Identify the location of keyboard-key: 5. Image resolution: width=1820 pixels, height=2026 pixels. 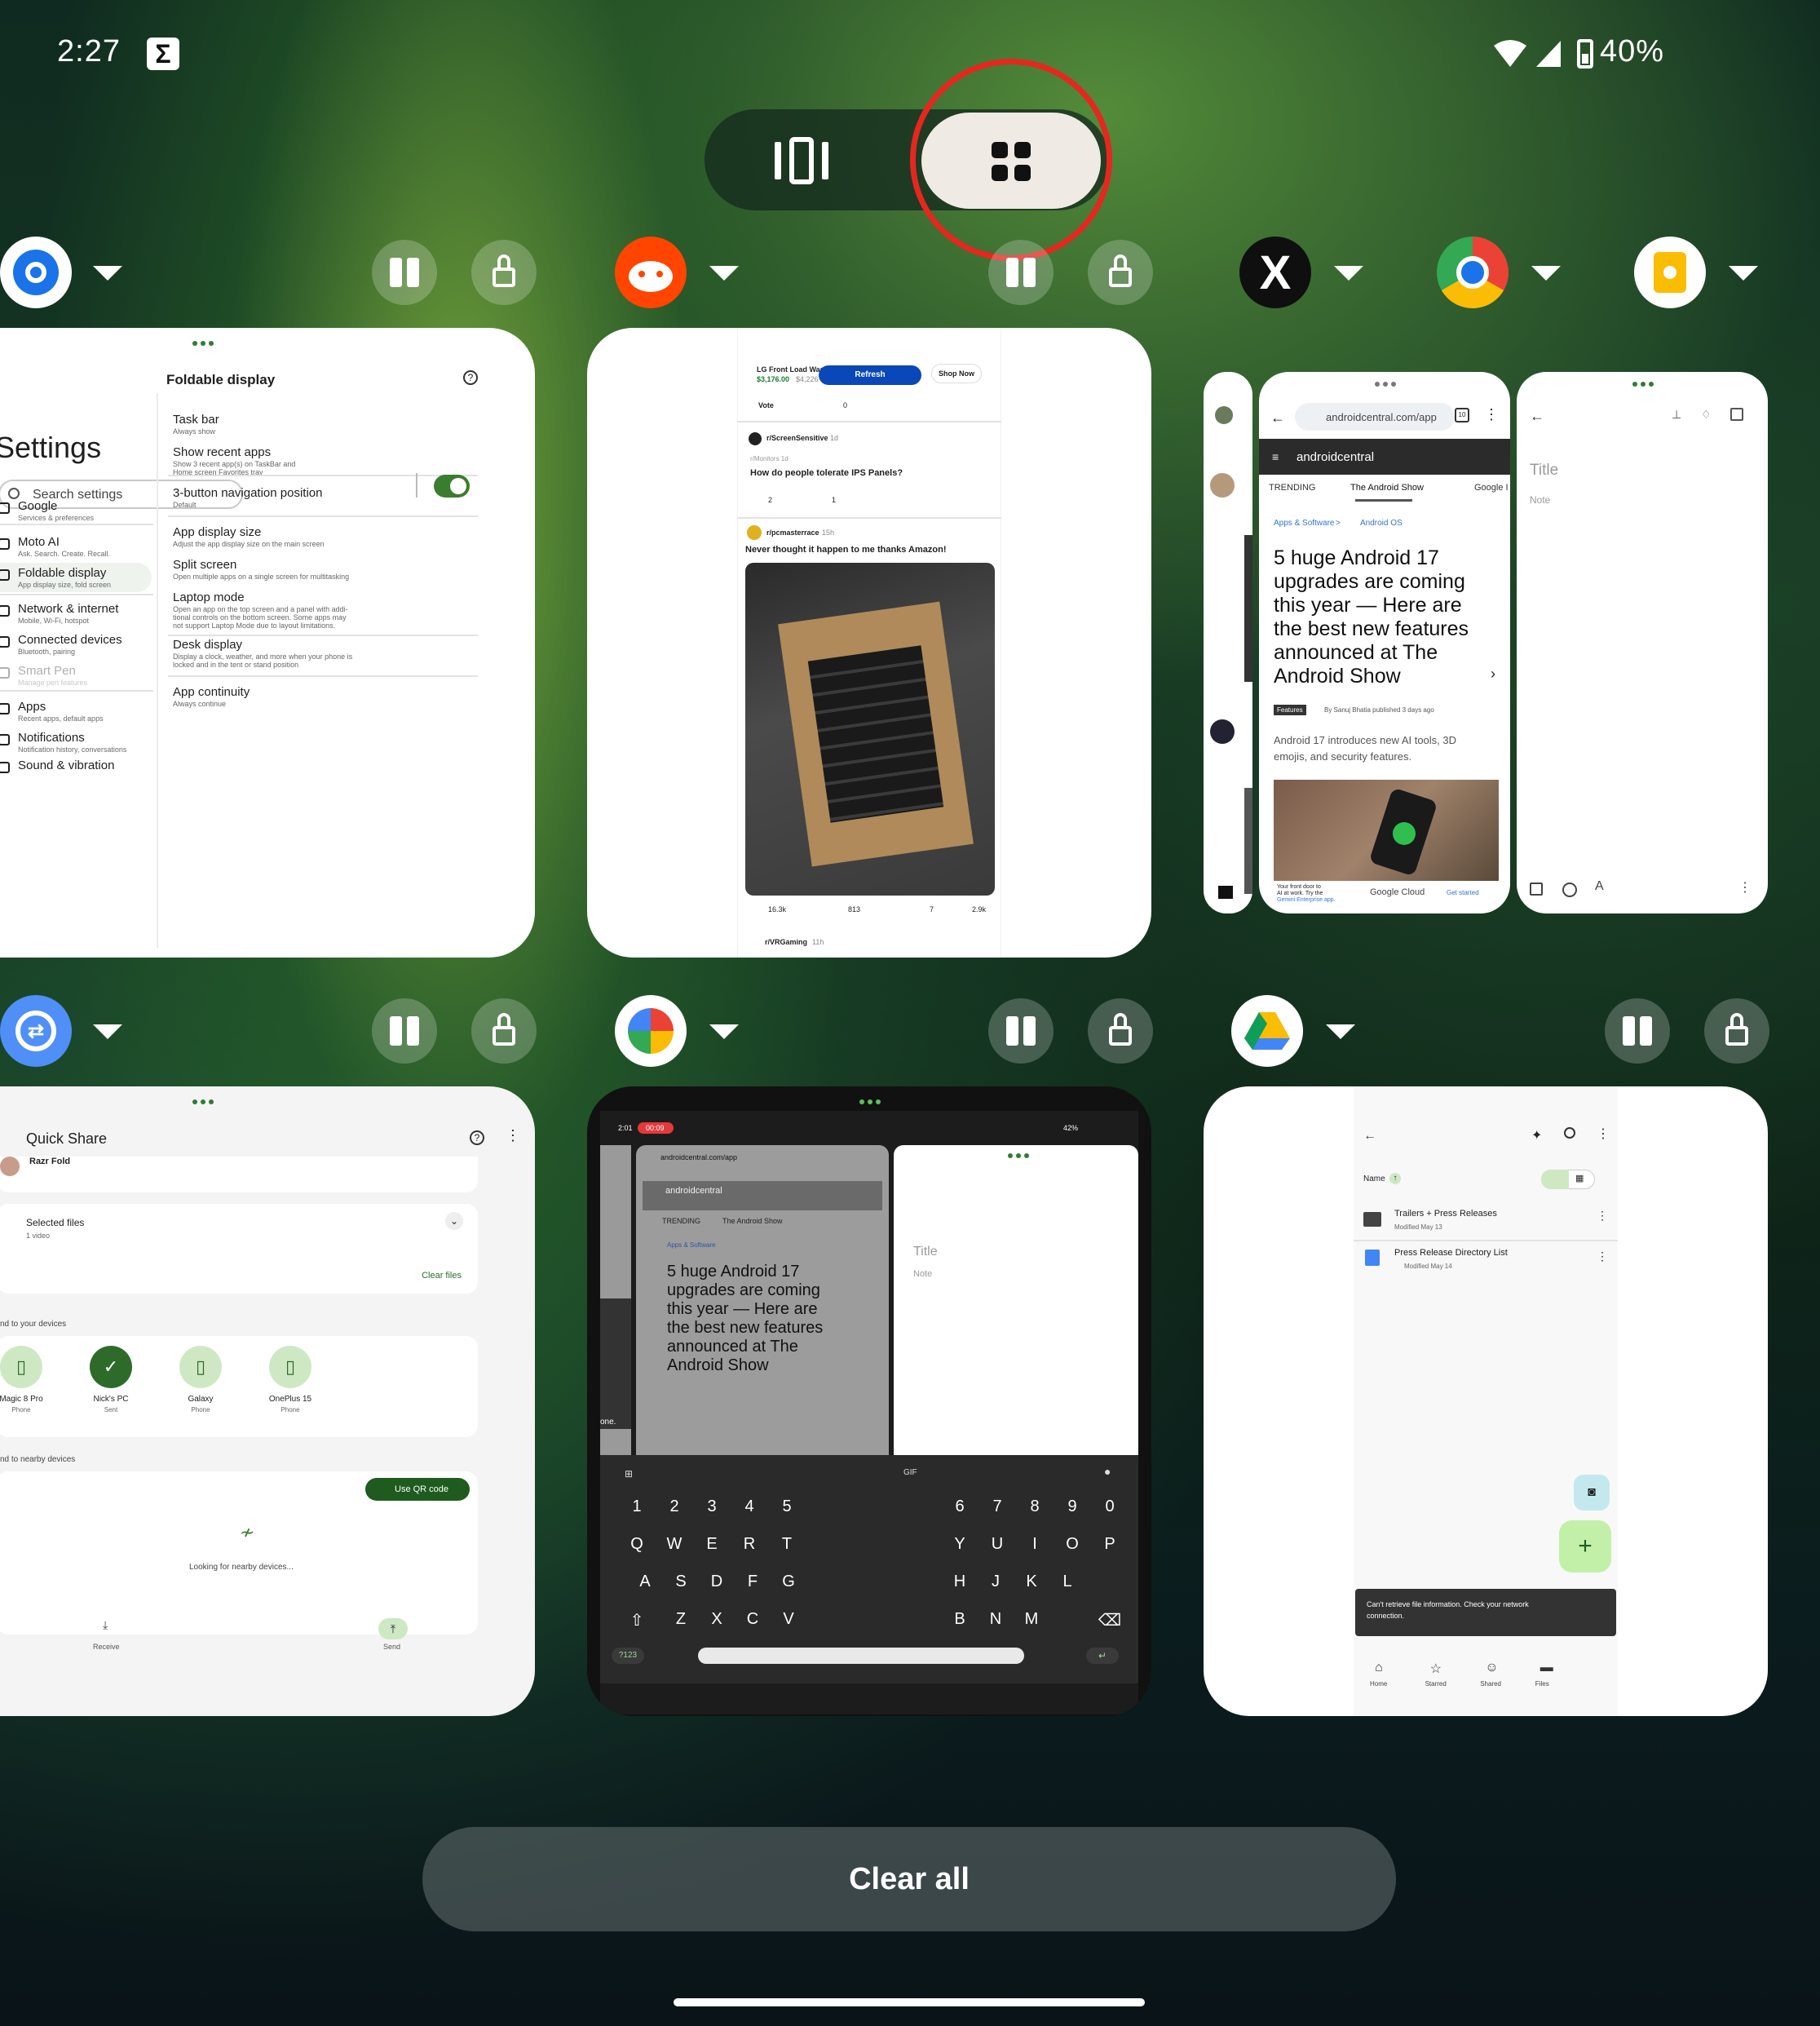
(787, 1506).